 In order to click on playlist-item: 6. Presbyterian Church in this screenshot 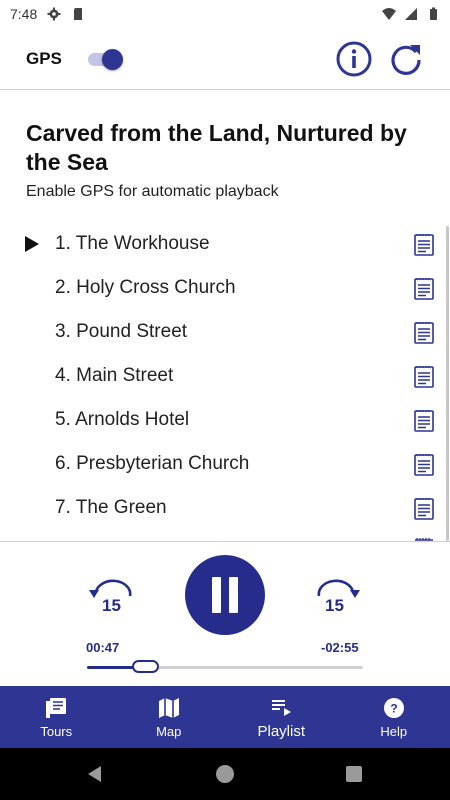, I will do `click(225, 464)`.